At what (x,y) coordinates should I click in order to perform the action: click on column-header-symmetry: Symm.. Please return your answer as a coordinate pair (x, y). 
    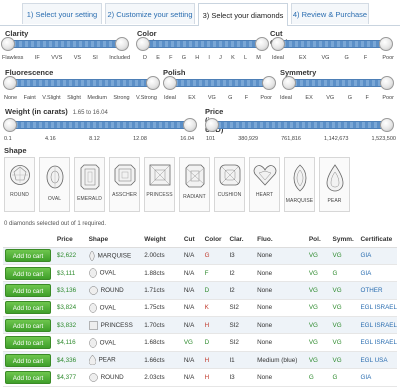
    Looking at the image, I should click on (344, 240).